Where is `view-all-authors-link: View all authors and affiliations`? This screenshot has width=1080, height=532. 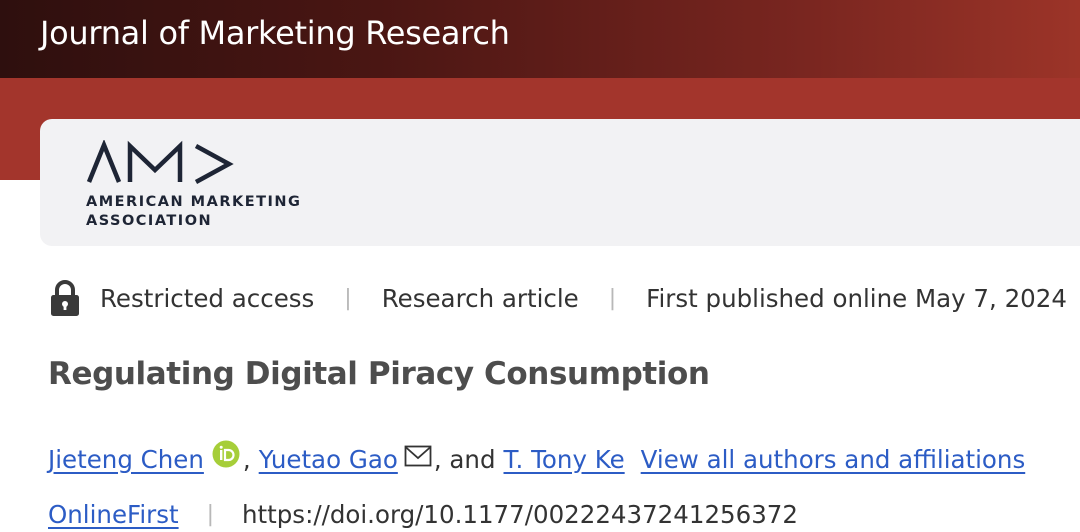 view-all-authors-link: View all authors and affiliations is located at coordinates (833, 459).